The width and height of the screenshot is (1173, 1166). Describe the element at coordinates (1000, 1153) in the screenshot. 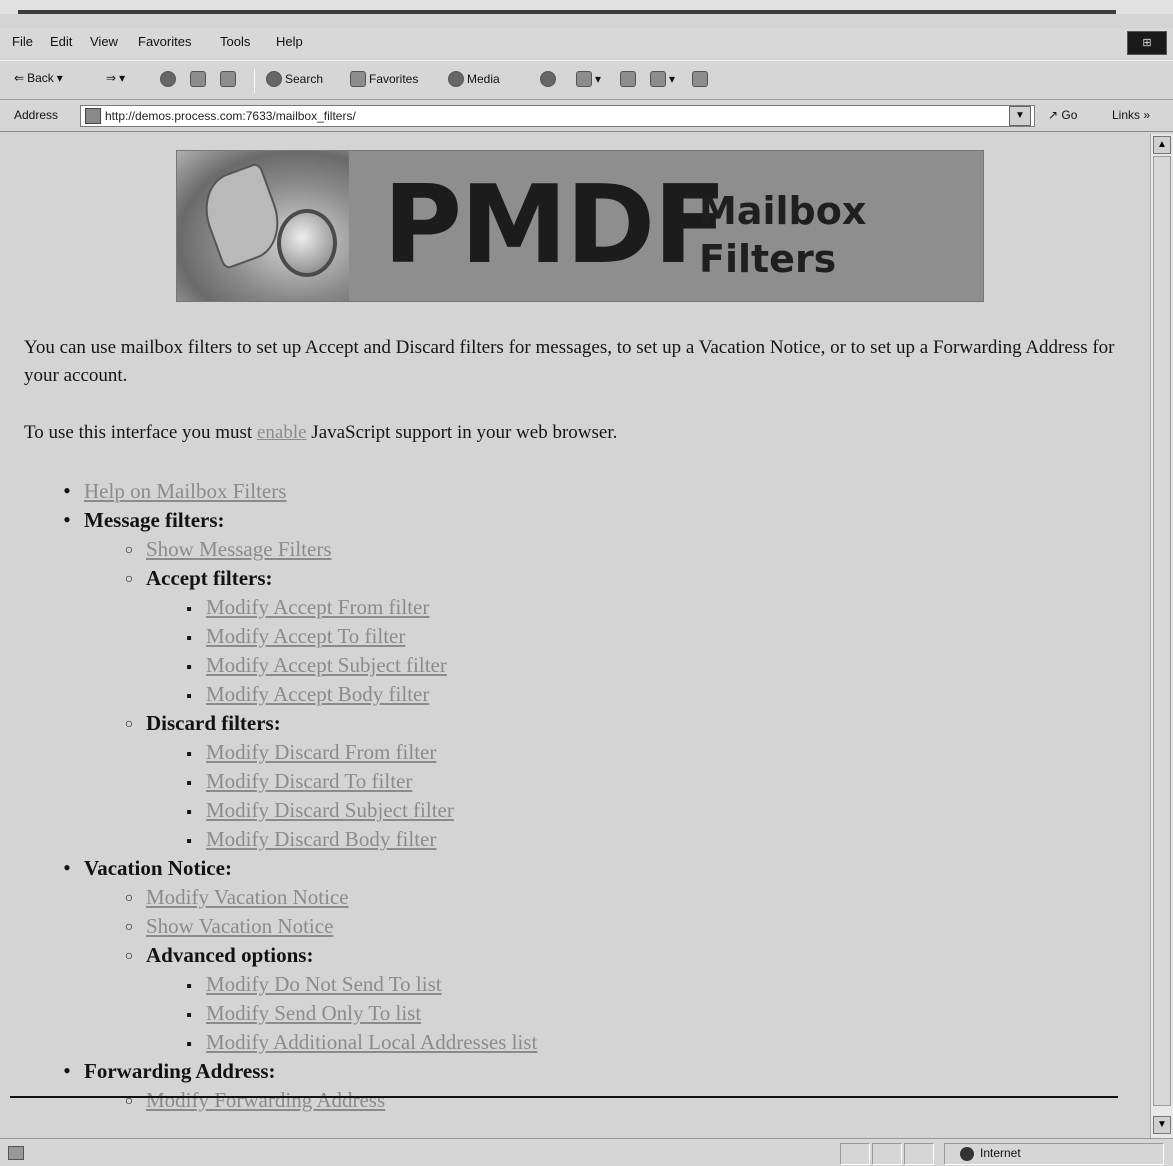

I see `status-zone: Internet` at that location.